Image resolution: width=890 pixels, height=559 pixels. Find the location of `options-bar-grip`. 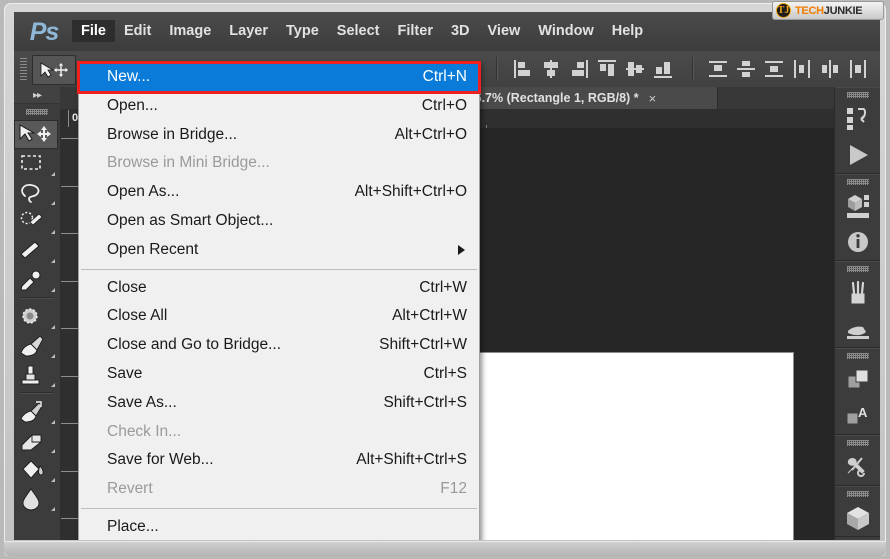

options-bar-grip is located at coordinates (23, 69).